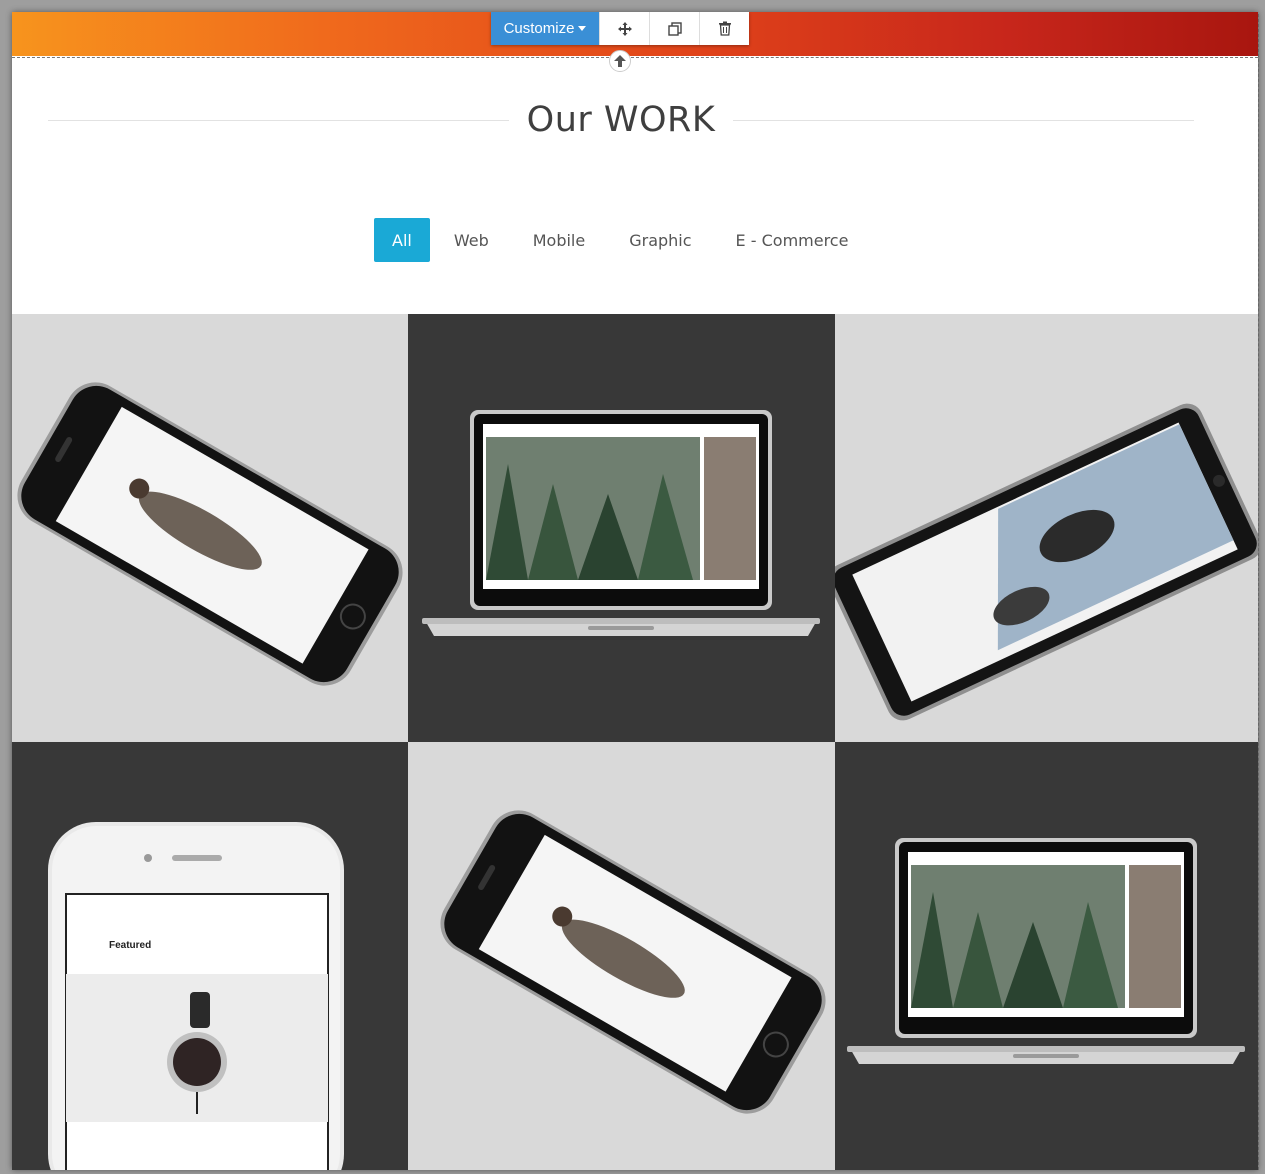 The image size is (1265, 1174). Describe the element at coordinates (1046, 562) in the screenshot. I see `tablet-mockup-image` at that location.